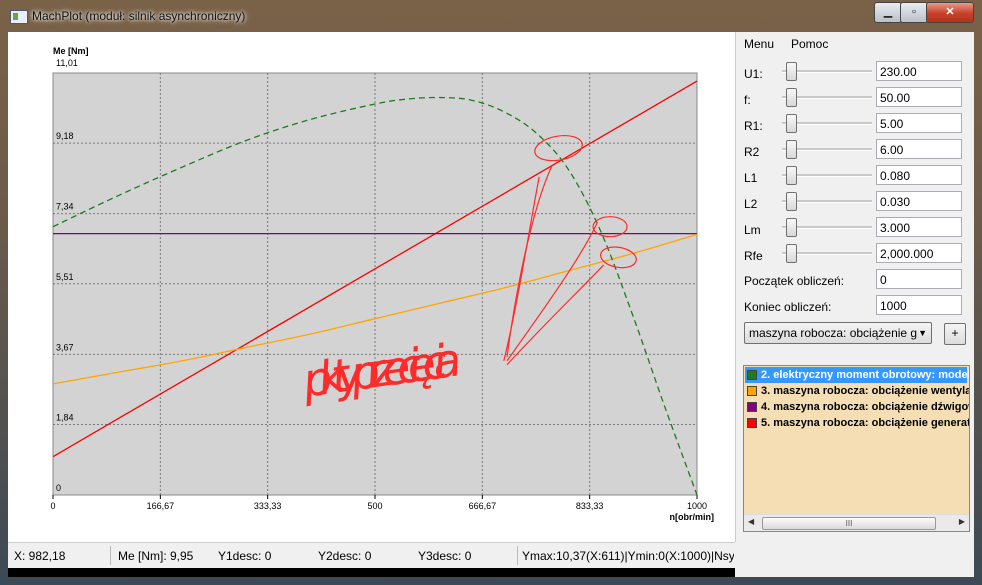 The width and height of the screenshot is (982, 585). Describe the element at coordinates (139, 16) in the screenshot. I see `window-title: MachPlot (moduł: silnik asynchroniczny)` at that location.